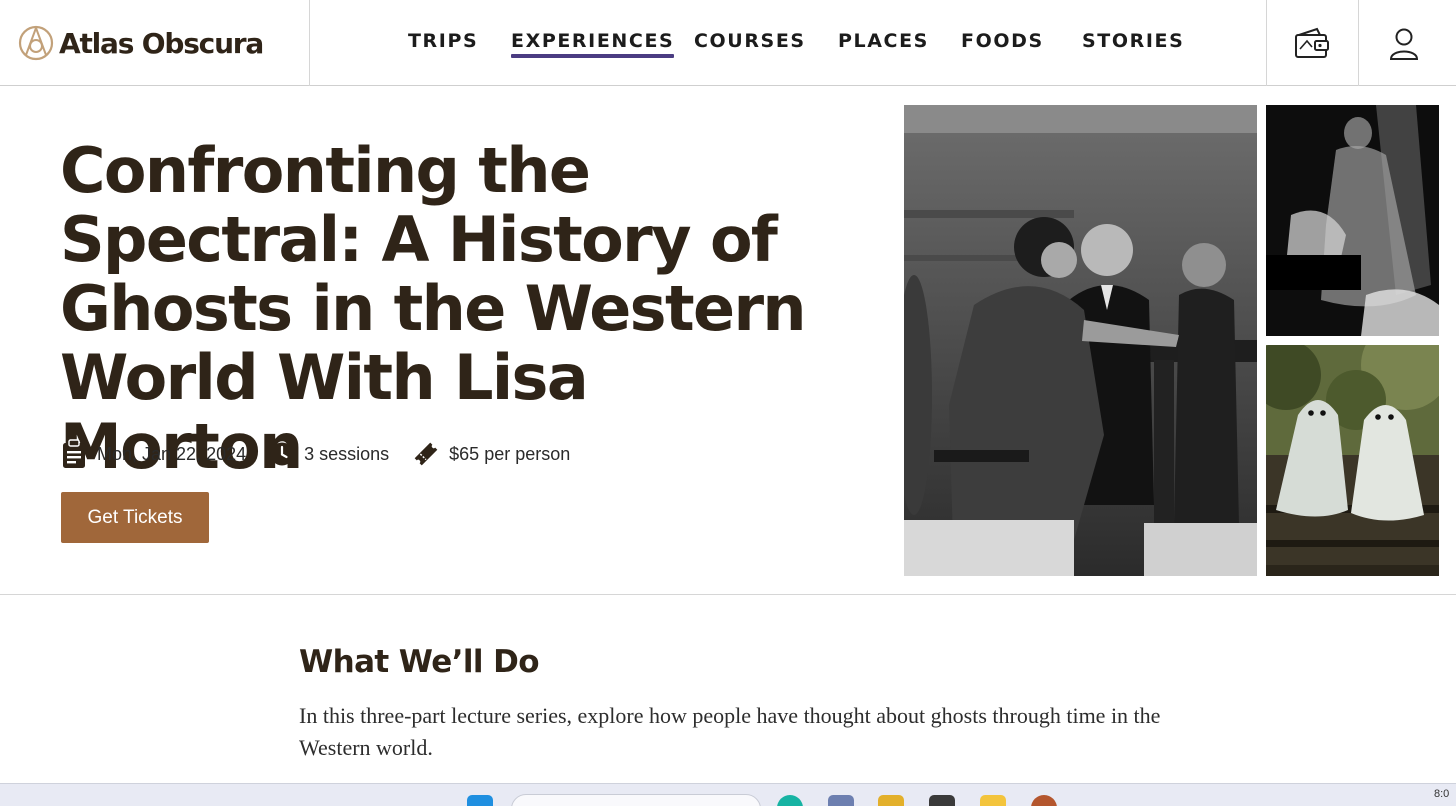 This screenshot has height=806, width=1456. What do you see at coordinates (891, 800) in the screenshot?
I see `folder-icon` at bounding box center [891, 800].